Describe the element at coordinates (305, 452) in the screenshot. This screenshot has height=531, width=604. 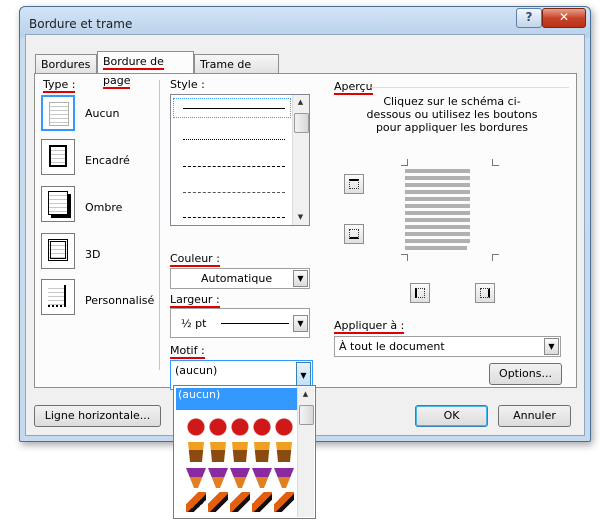
I see `motif-list-scrollbar: ▲` at that location.